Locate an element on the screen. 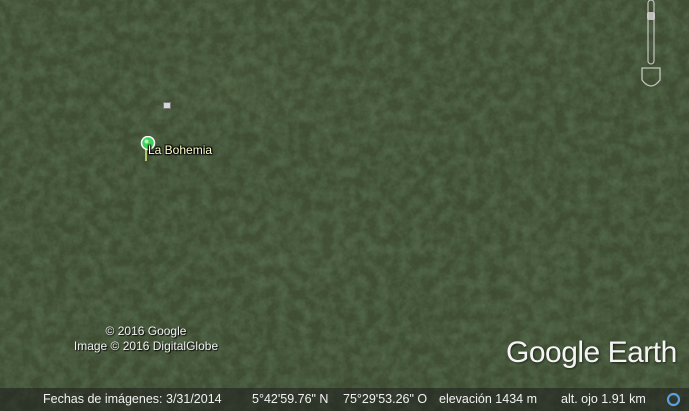  eye-altitude-readout: alt. ojo 1.91 km is located at coordinates (603, 399).